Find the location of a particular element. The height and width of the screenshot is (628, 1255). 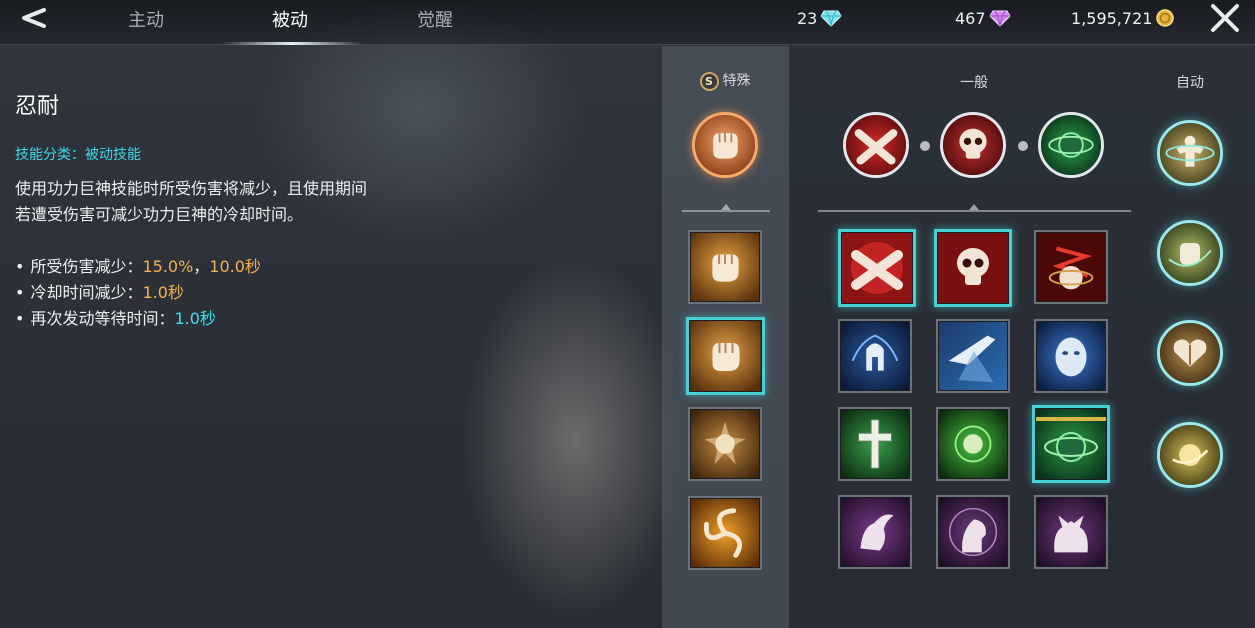

spartan-helmet-icon is located at coordinates (875, 356).